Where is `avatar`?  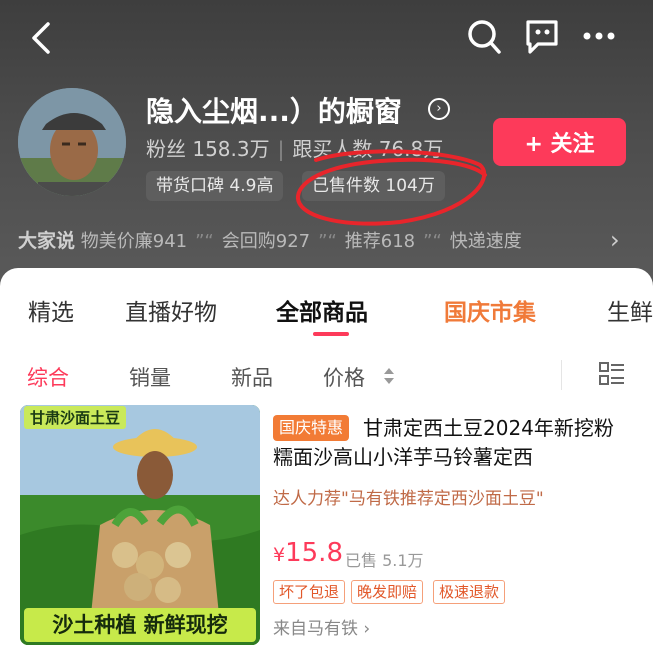
avatar is located at coordinates (72, 142).